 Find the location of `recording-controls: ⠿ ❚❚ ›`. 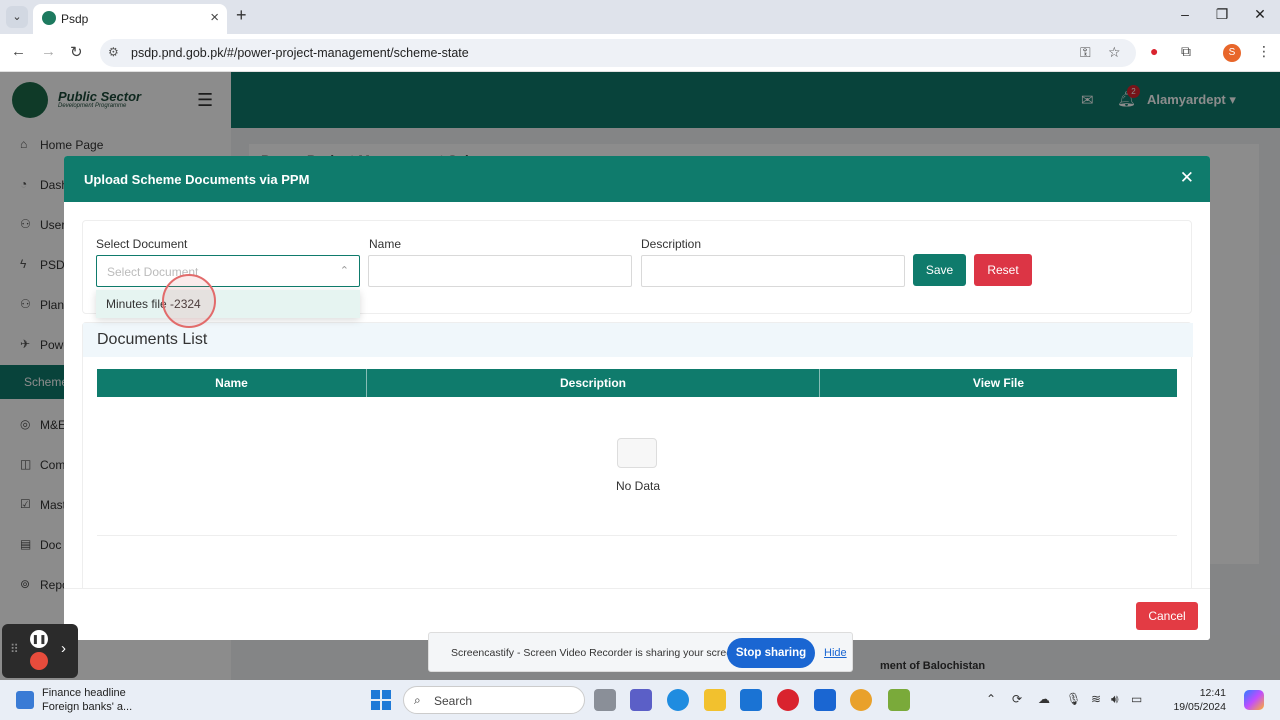

recording-controls: ⠿ ❚❚ › is located at coordinates (40, 651).